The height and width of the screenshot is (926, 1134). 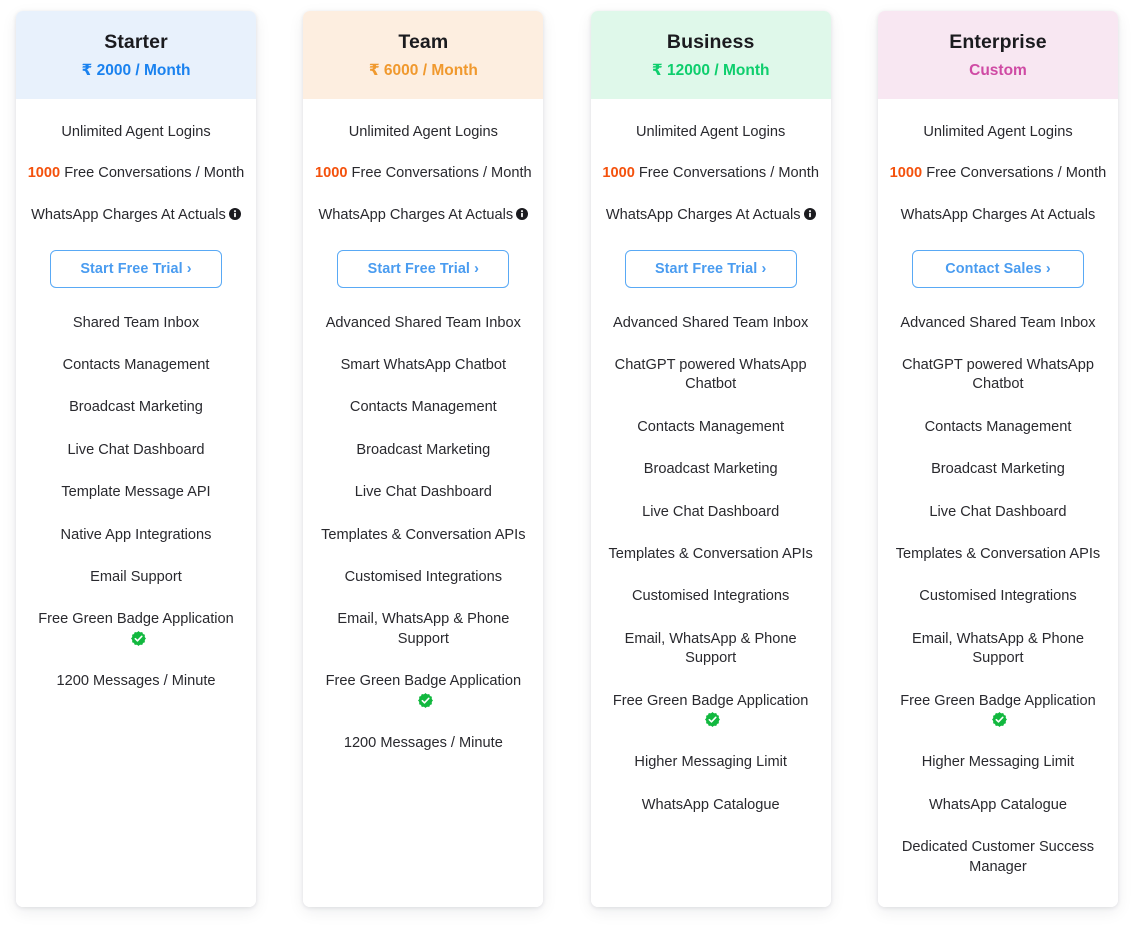 What do you see at coordinates (416, 214) in the screenshot?
I see `highlight-label: WhatsApp Charges At Actuals` at bounding box center [416, 214].